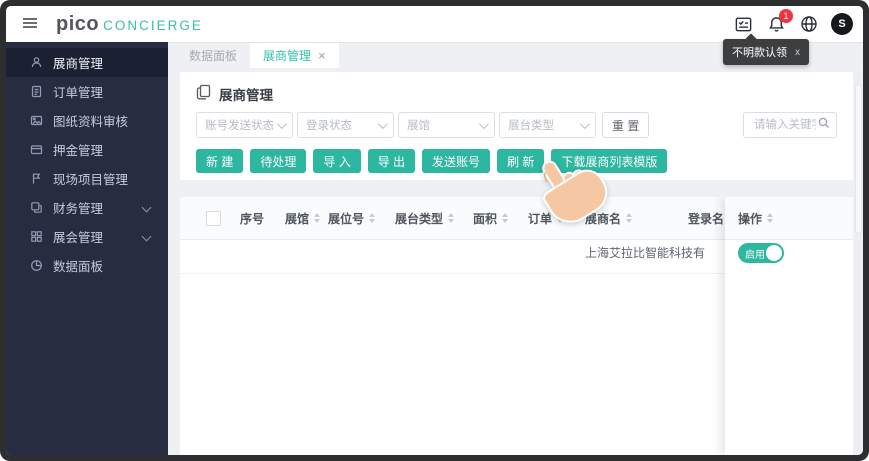 The width and height of the screenshot is (869, 461). Describe the element at coordinates (609, 161) in the screenshot. I see `download-template-button: 下载展商列表模版` at that location.